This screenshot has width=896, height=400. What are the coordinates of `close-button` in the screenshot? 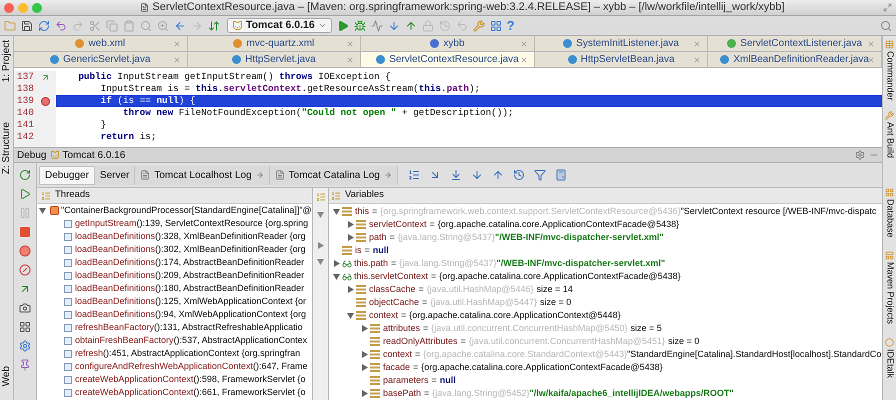 It's located at (9, 7).